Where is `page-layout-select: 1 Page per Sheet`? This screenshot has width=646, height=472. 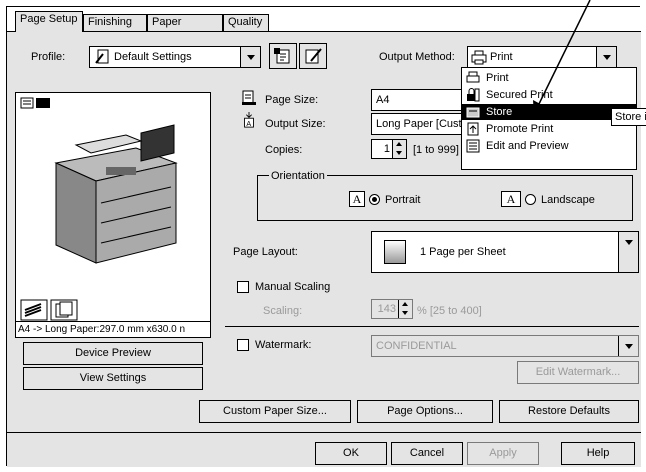
page-layout-select: 1 Page per Sheet is located at coordinates (505, 252).